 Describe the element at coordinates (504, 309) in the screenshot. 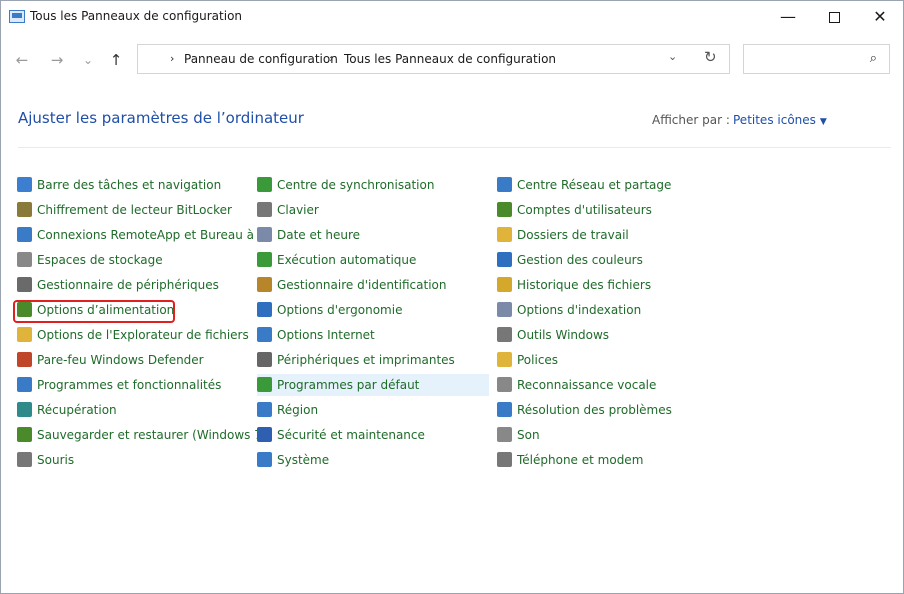

I see `indexing-options-icon` at that location.